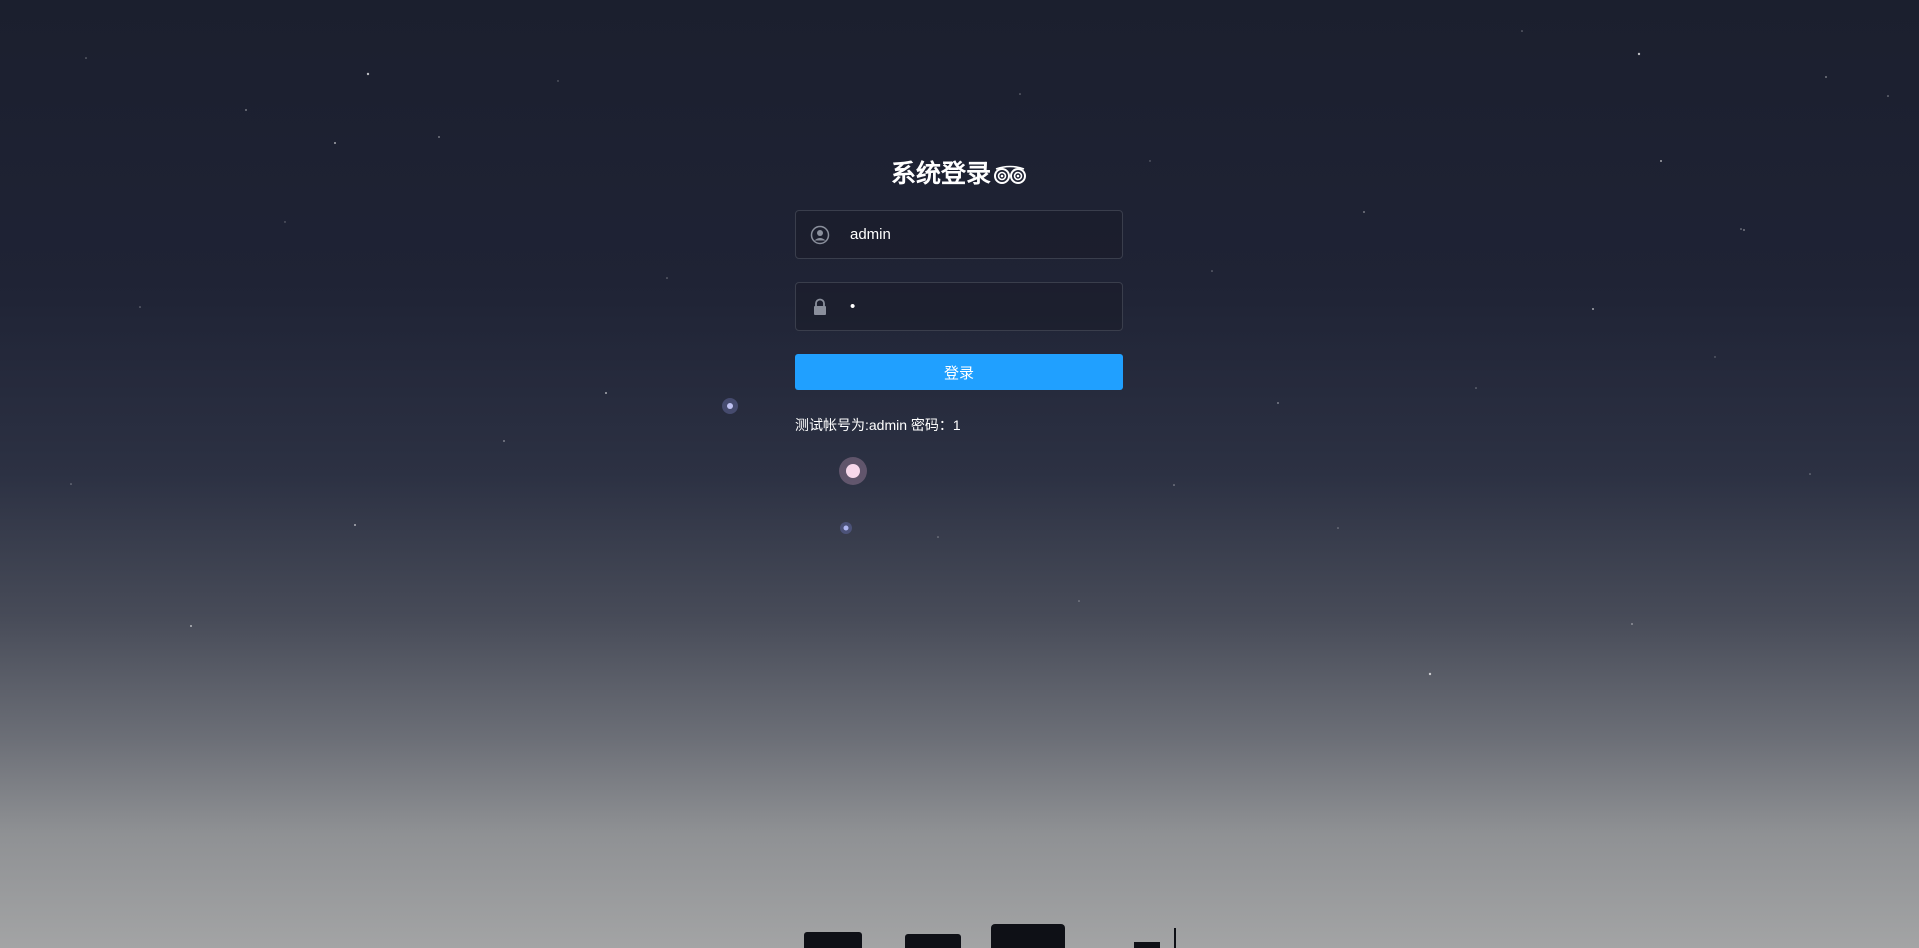 This screenshot has height=948, width=1919. What do you see at coordinates (820, 306) in the screenshot?
I see `lock-icon` at bounding box center [820, 306].